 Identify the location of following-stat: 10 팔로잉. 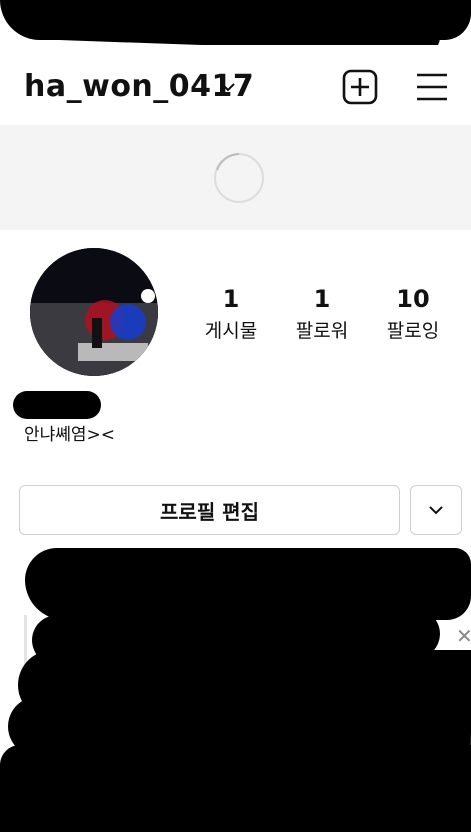
(413, 315).